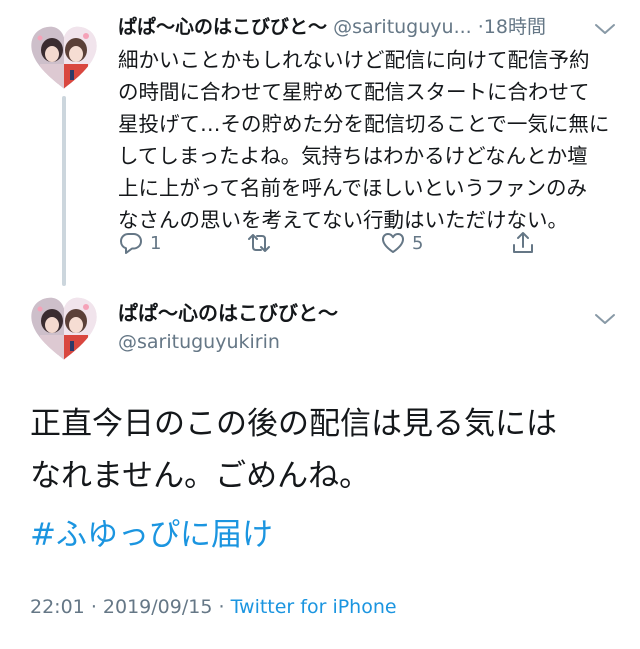 Image resolution: width=640 pixels, height=649 pixels. What do you see at coordinates (354, 60) in the screenshot?
I see `tweet-text-line: 細かいことかもしれないけど配信に向けて配信予約` at bounding box center [354, 60].